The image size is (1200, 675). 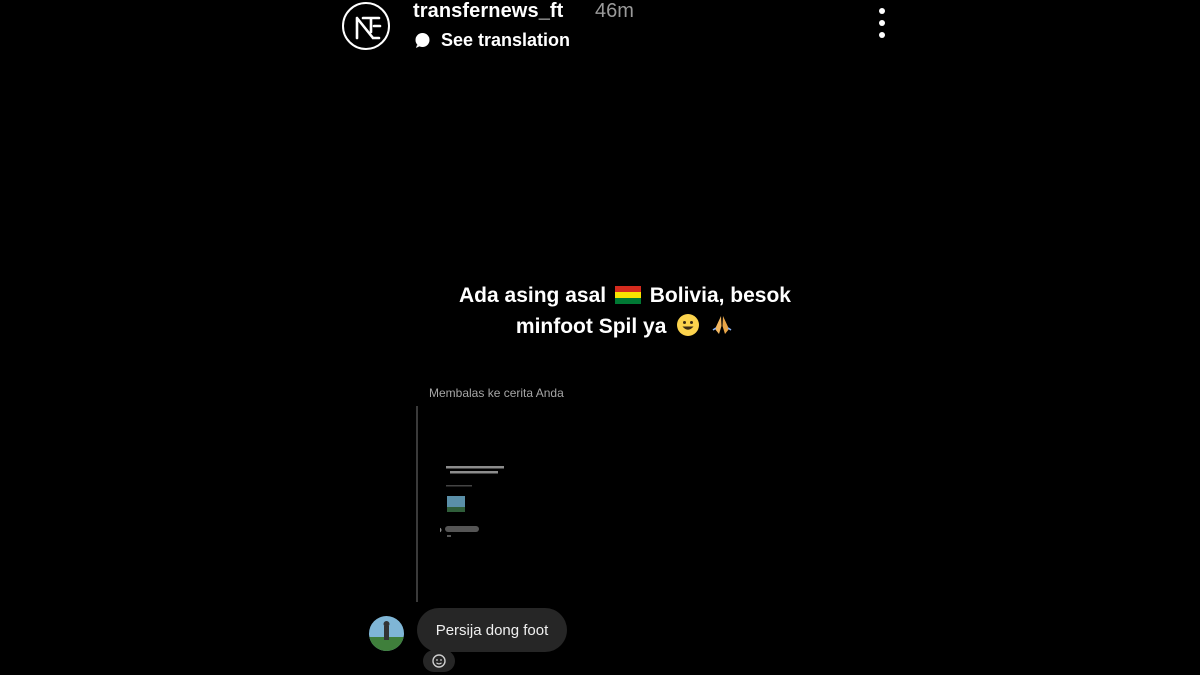 I want to click on story-header: transfernews_ft 46m See translation, so click(x=622, y=30).